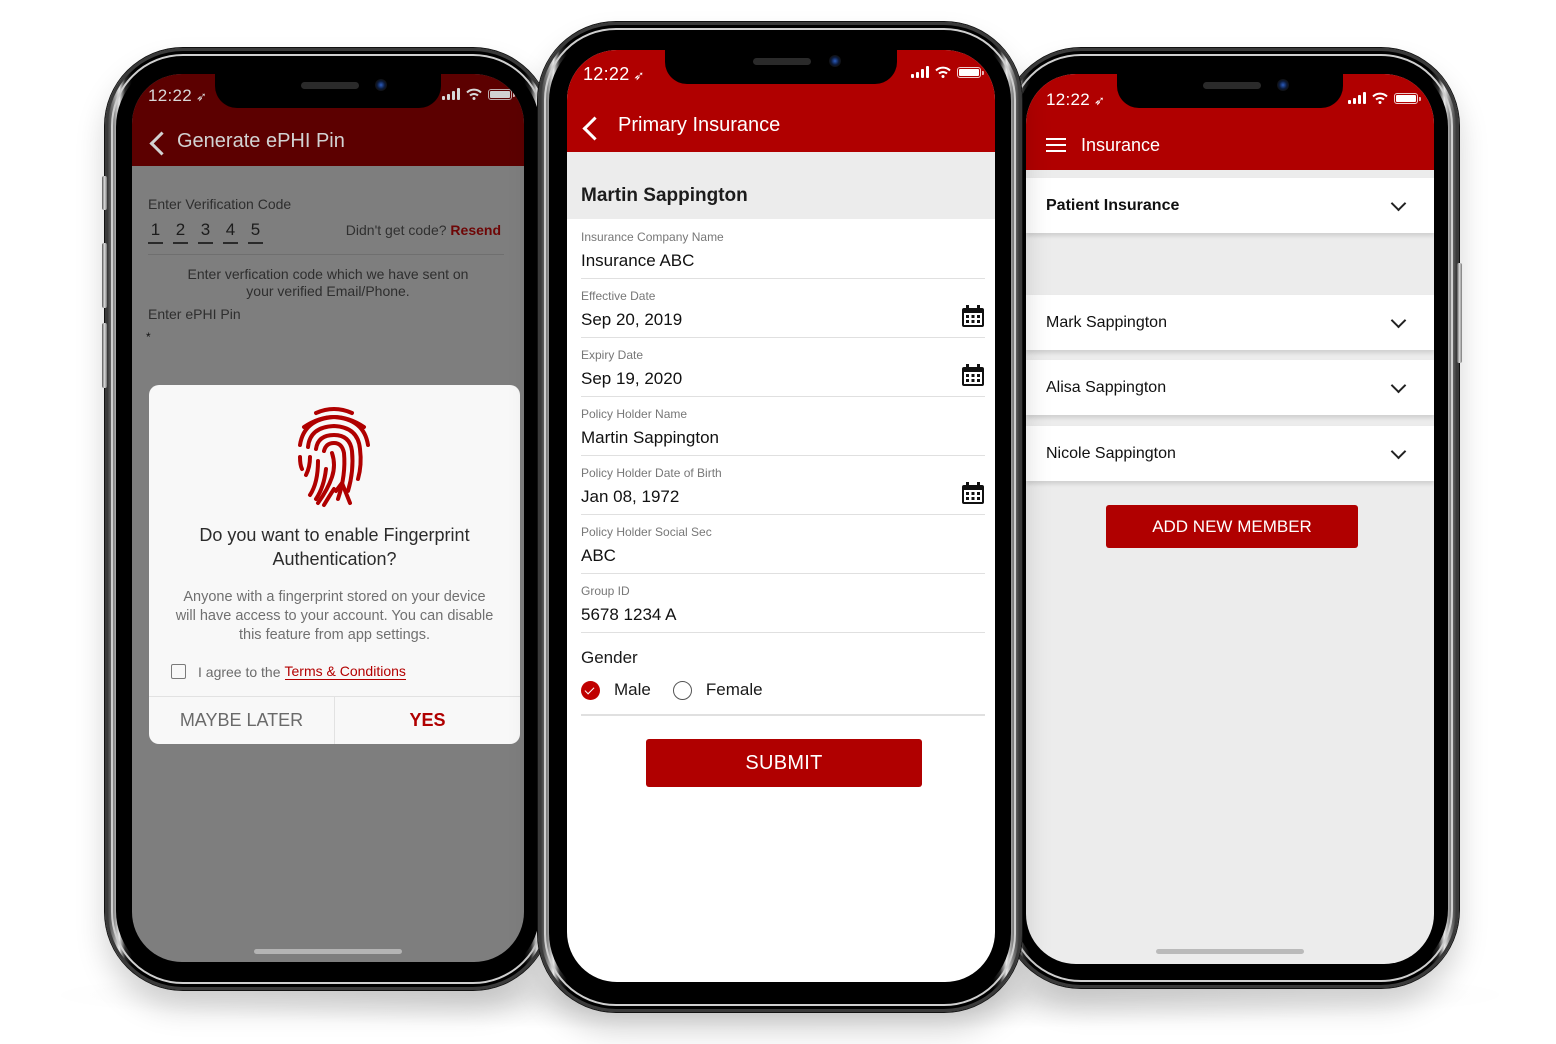 This screenshot has height=1044, width=1556. I want to click on add-new-member-button: ADD NEW MEMBER, so click(1232, 526).